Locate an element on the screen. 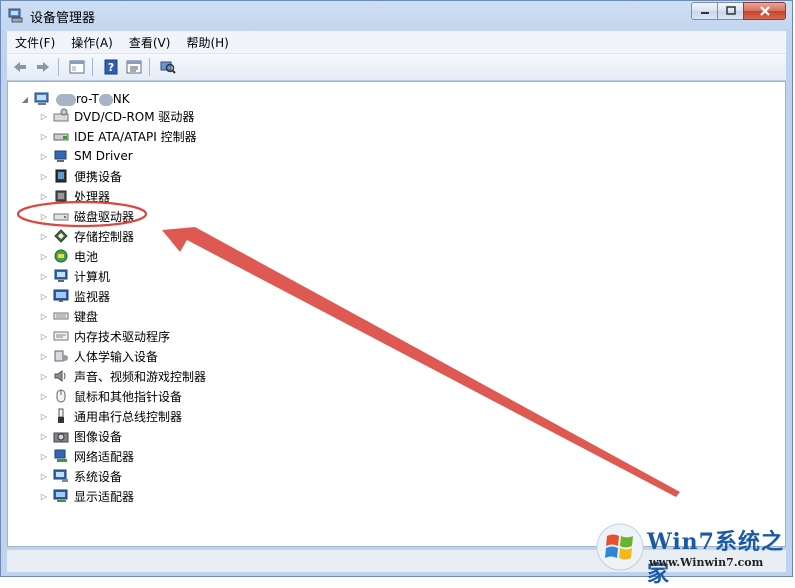  battery-icon is located at coordinates (61, 256).